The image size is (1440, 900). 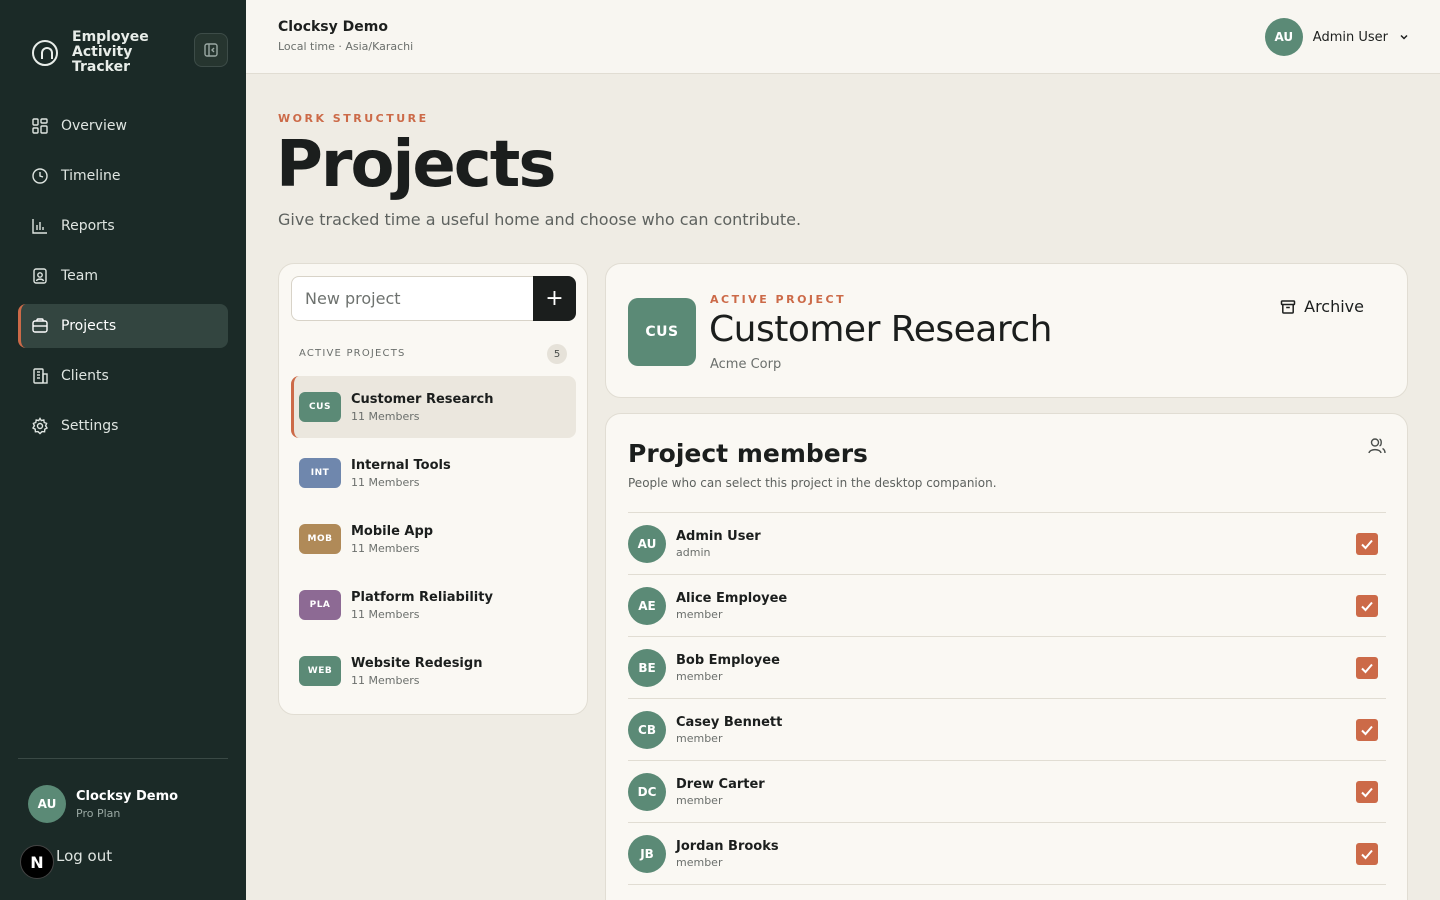 What do you see at coordinates (320, 407) in the screenshot?
I see `project-code-badge: CUS` at bounding box center [320, 407].